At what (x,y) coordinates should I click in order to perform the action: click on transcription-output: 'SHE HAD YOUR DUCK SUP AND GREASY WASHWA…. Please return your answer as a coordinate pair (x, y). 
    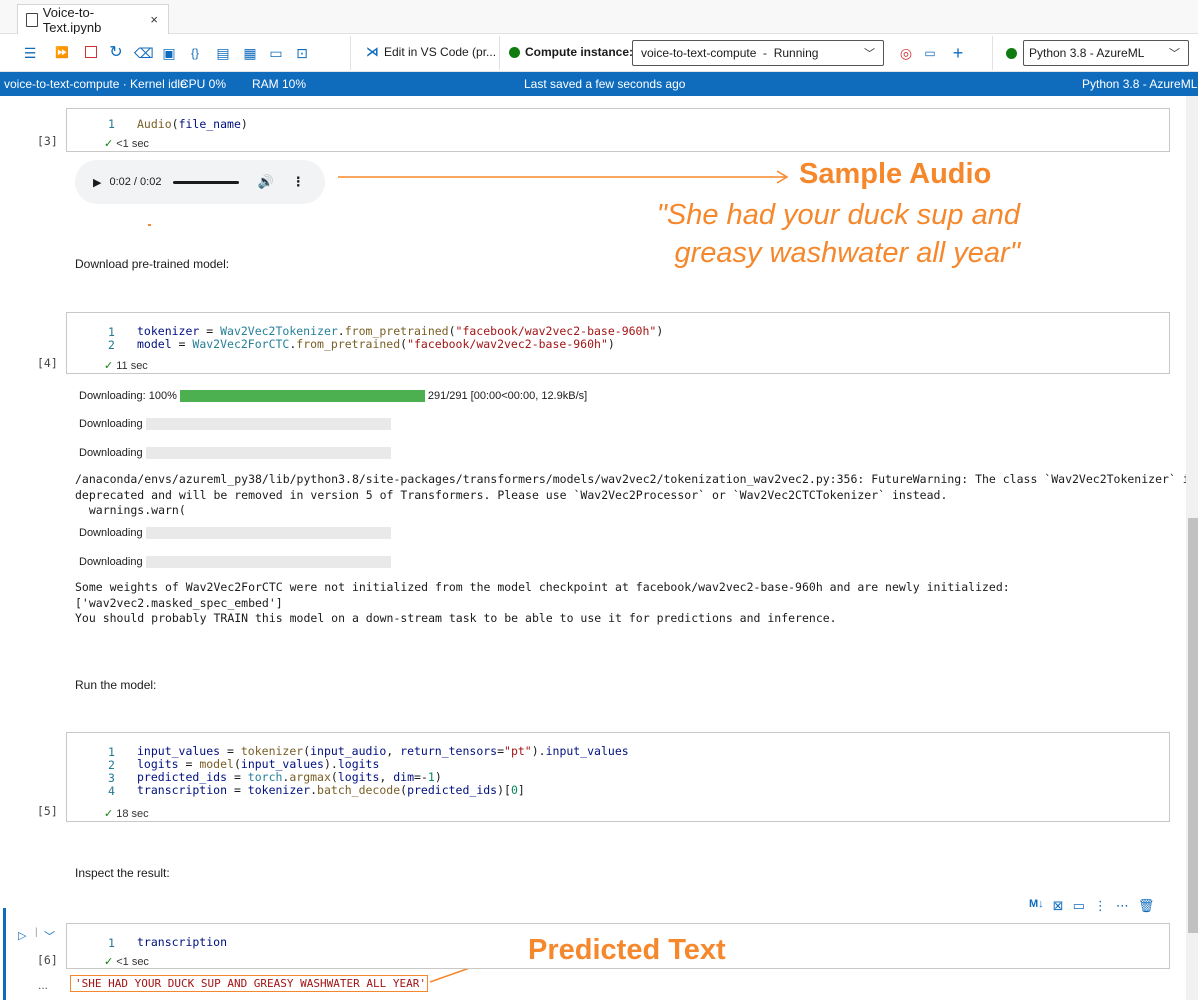
    Looking at the image, I should click on (250, 983).